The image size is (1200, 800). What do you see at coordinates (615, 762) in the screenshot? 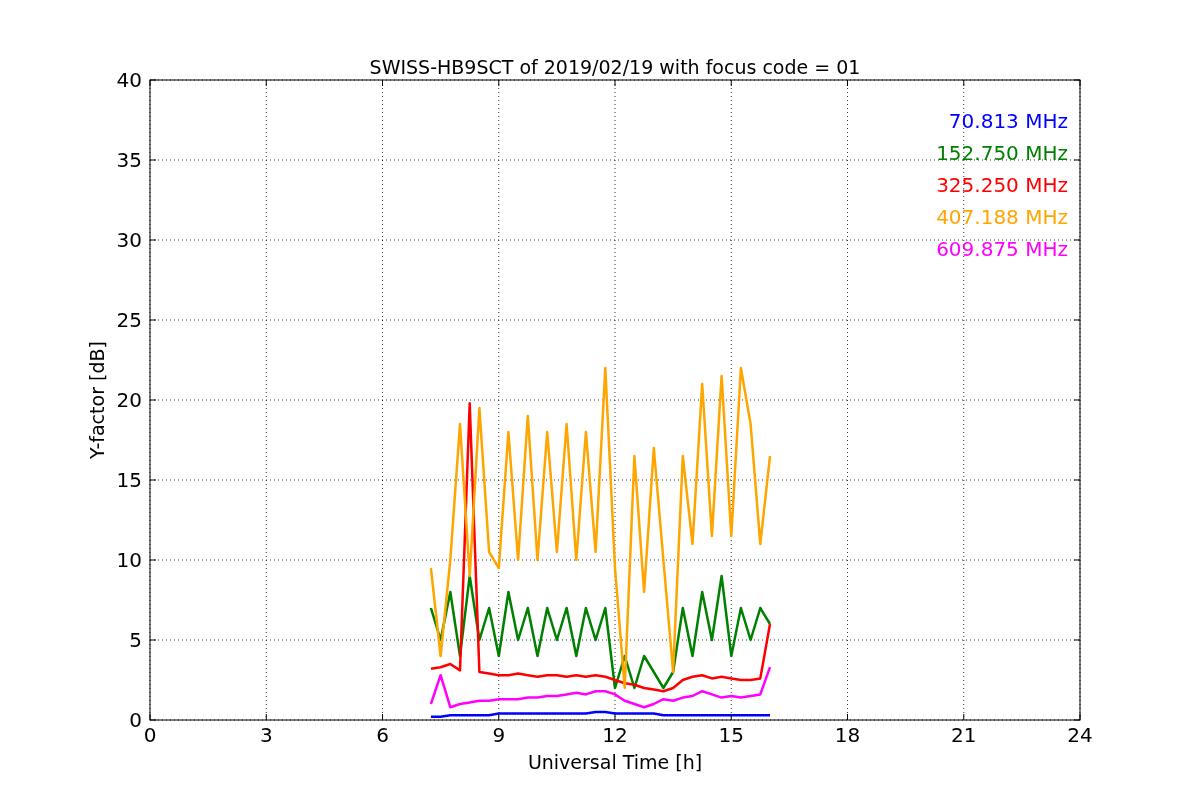
I see `x-axis-label: Universal Time [h]` at bounding box center [615, 762].